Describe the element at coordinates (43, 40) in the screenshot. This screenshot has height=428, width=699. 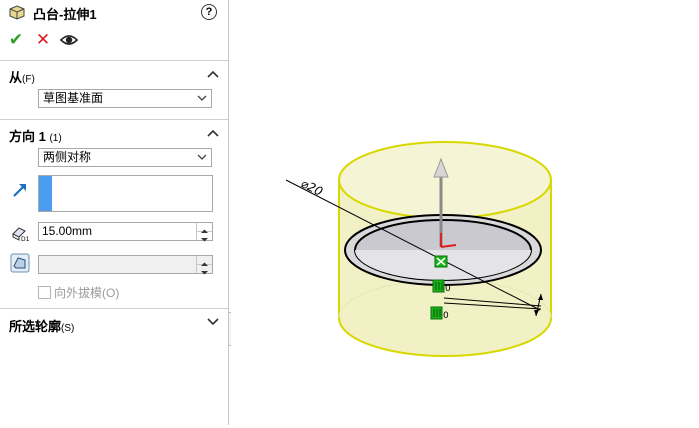
I see `cancel-button: ✕` at that location.